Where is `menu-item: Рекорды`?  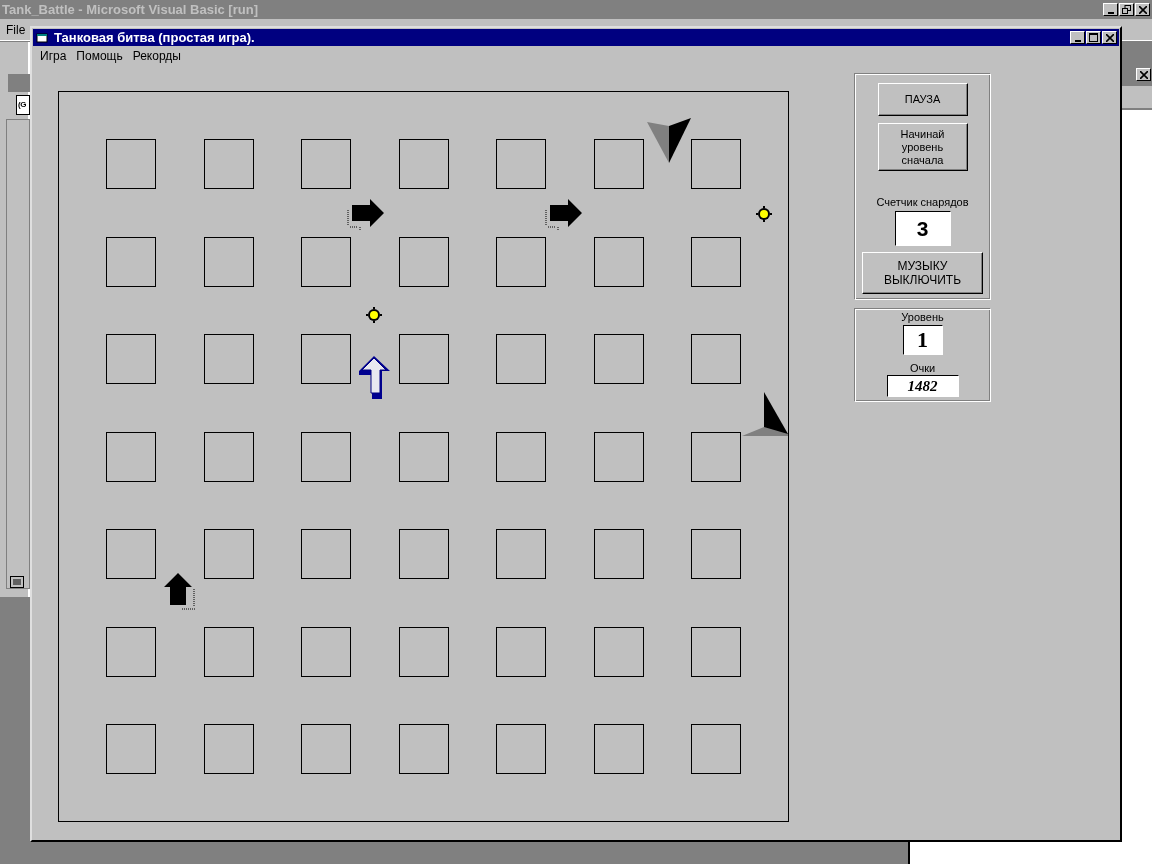 menu-item: Рекорды is located at coordinates (156, 56).